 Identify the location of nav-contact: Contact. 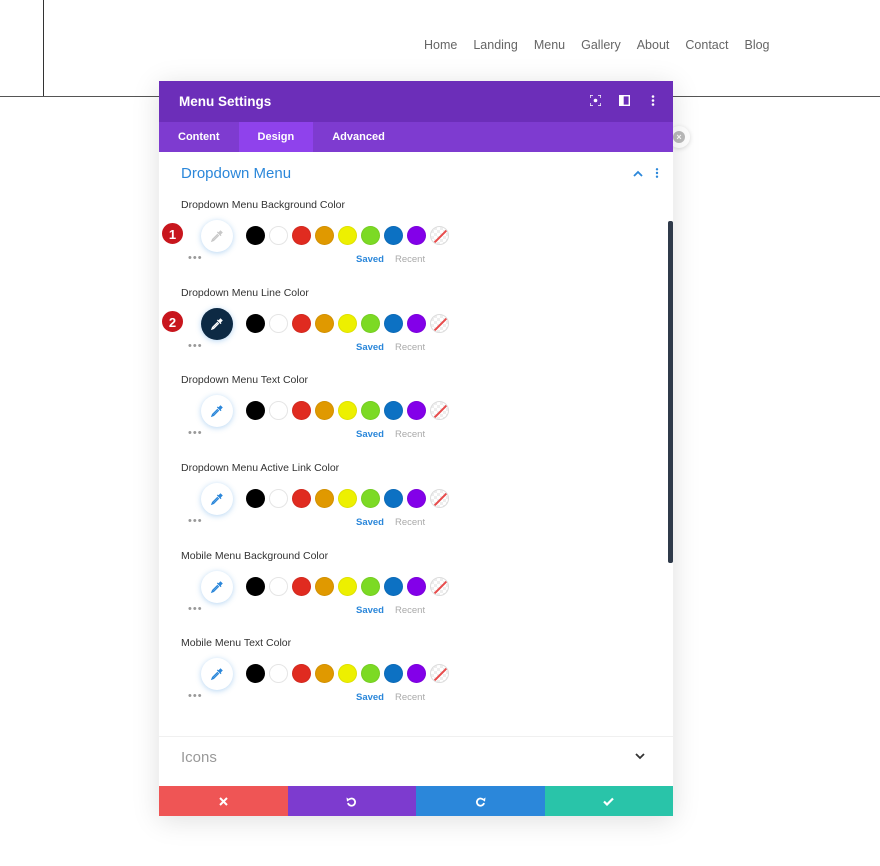
(706, 45).